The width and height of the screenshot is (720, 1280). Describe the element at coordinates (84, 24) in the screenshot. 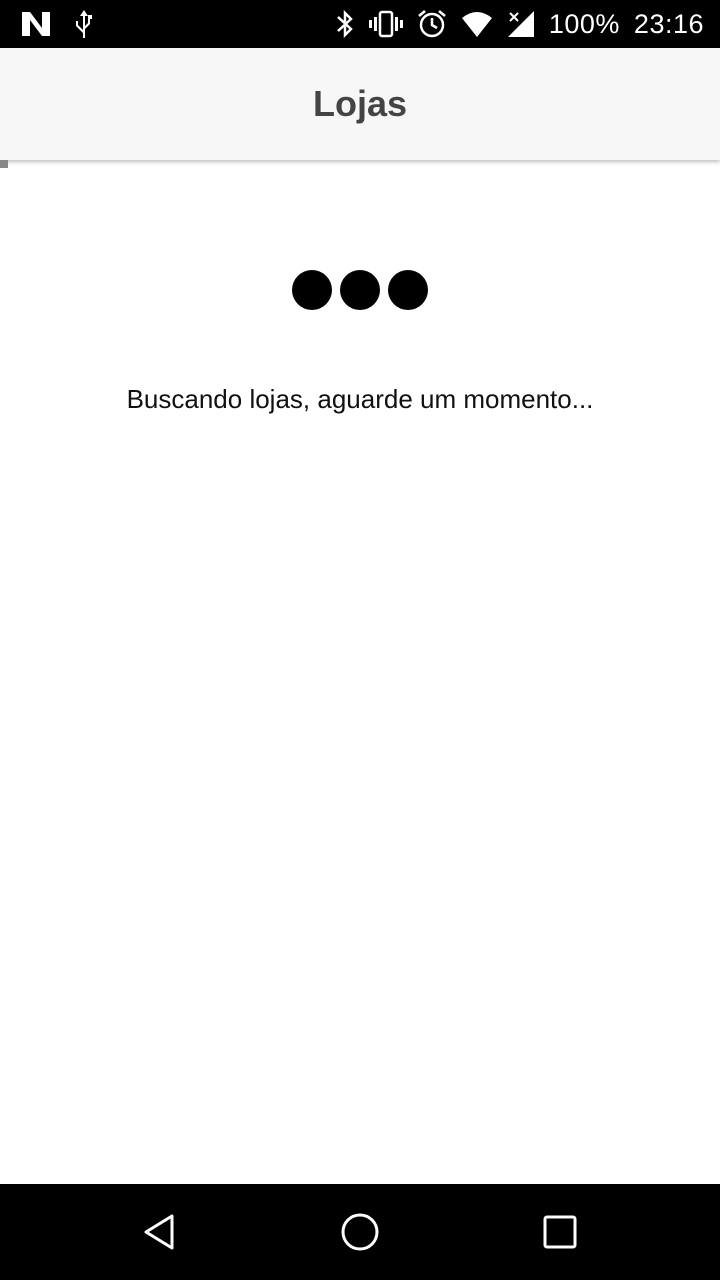

I see `usb-icon` at that location.